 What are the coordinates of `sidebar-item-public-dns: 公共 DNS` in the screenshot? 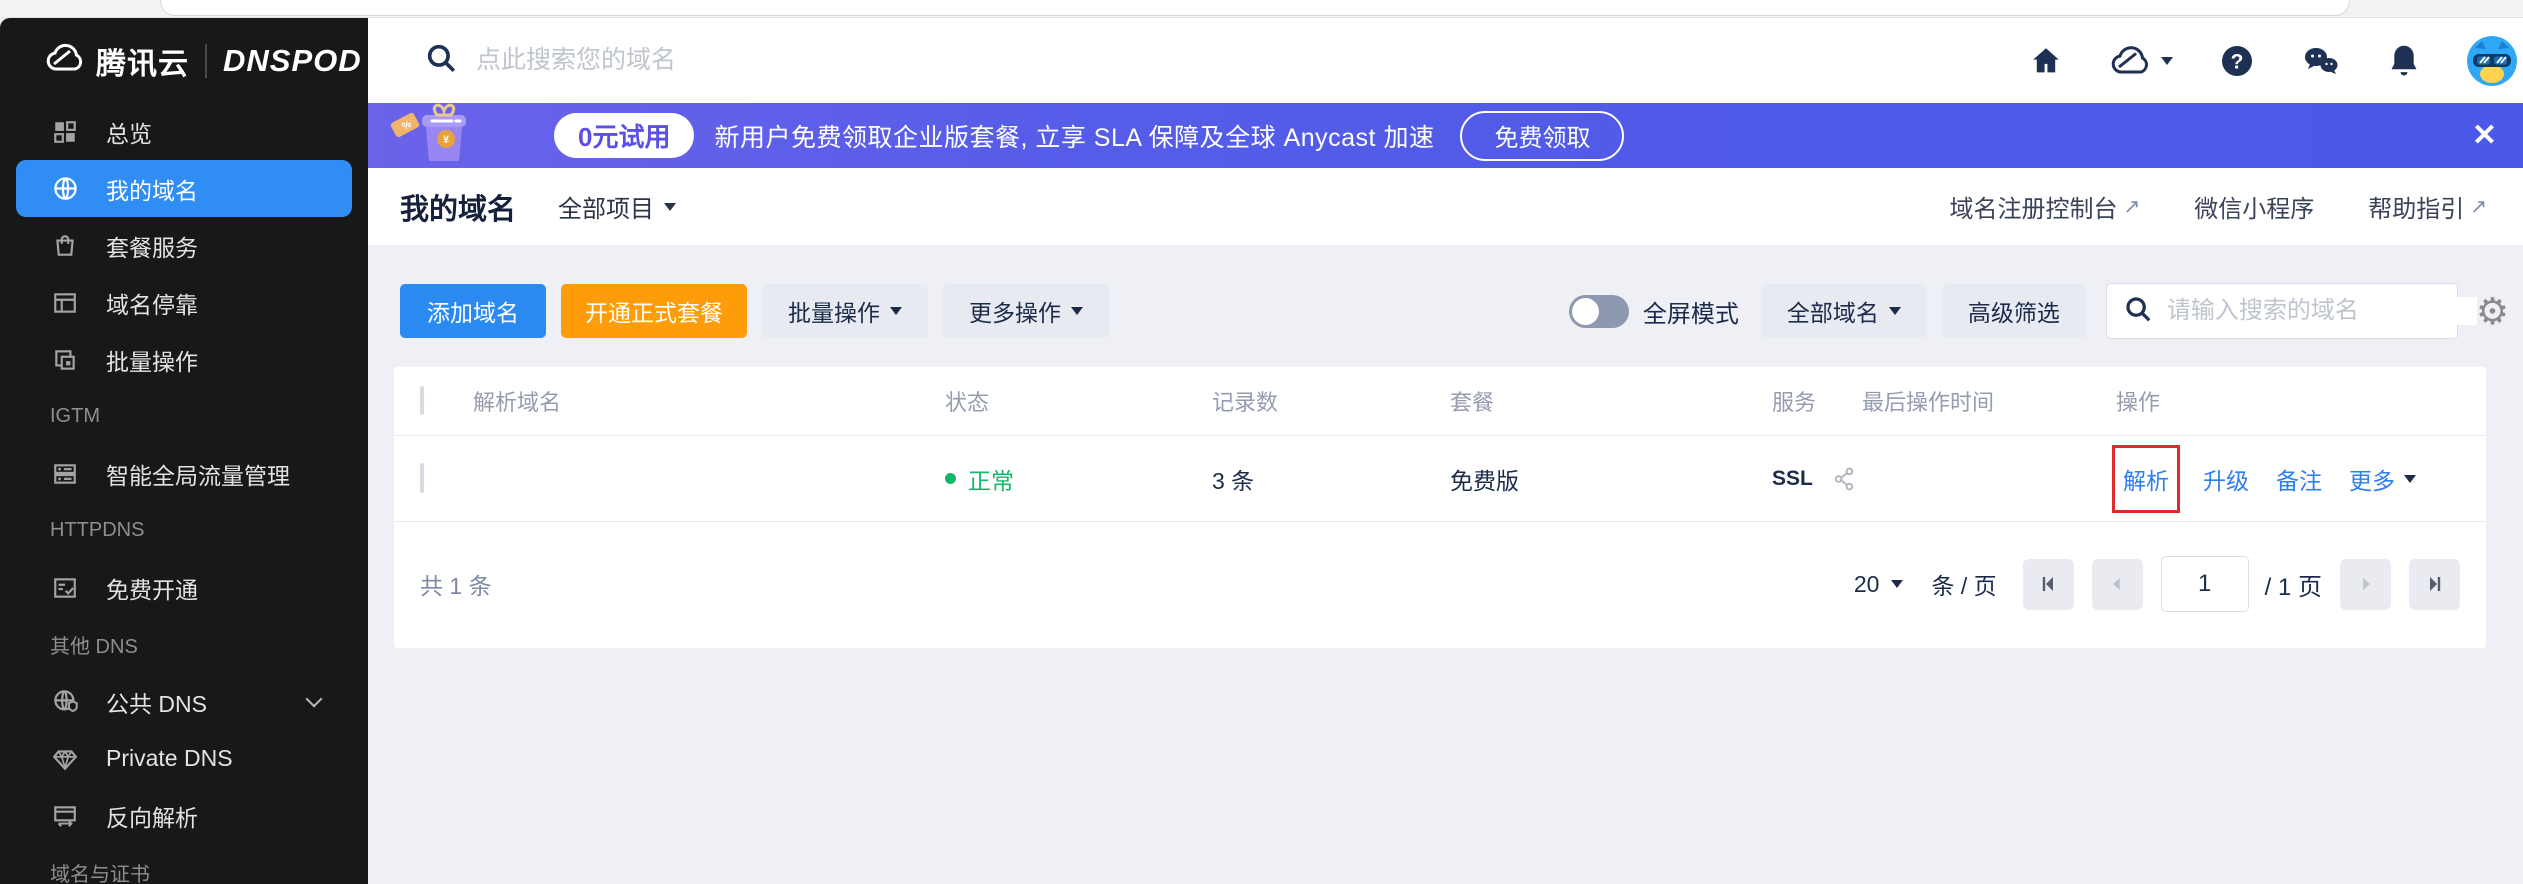 It's located at (184, 701).